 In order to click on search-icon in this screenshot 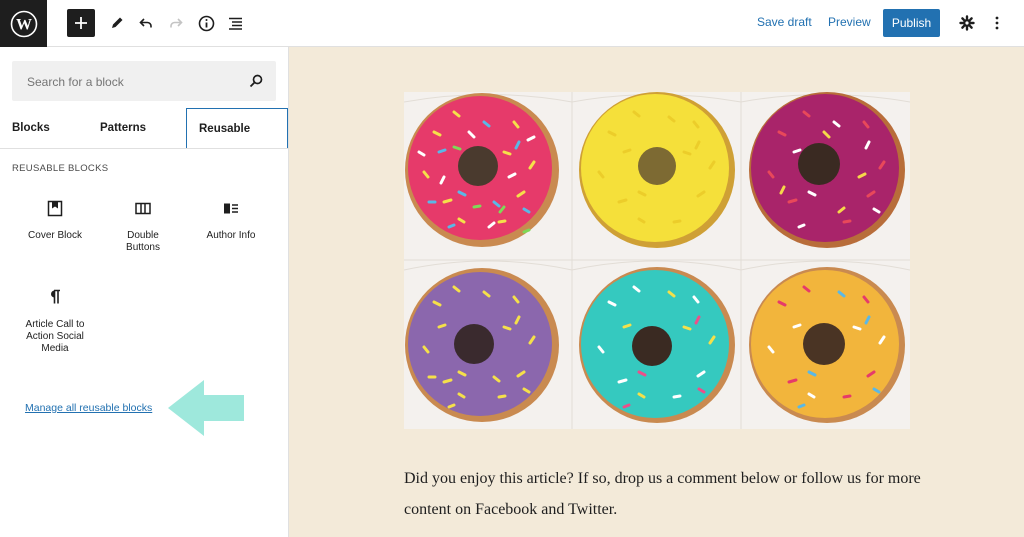, I will do `click(256, 81)`.